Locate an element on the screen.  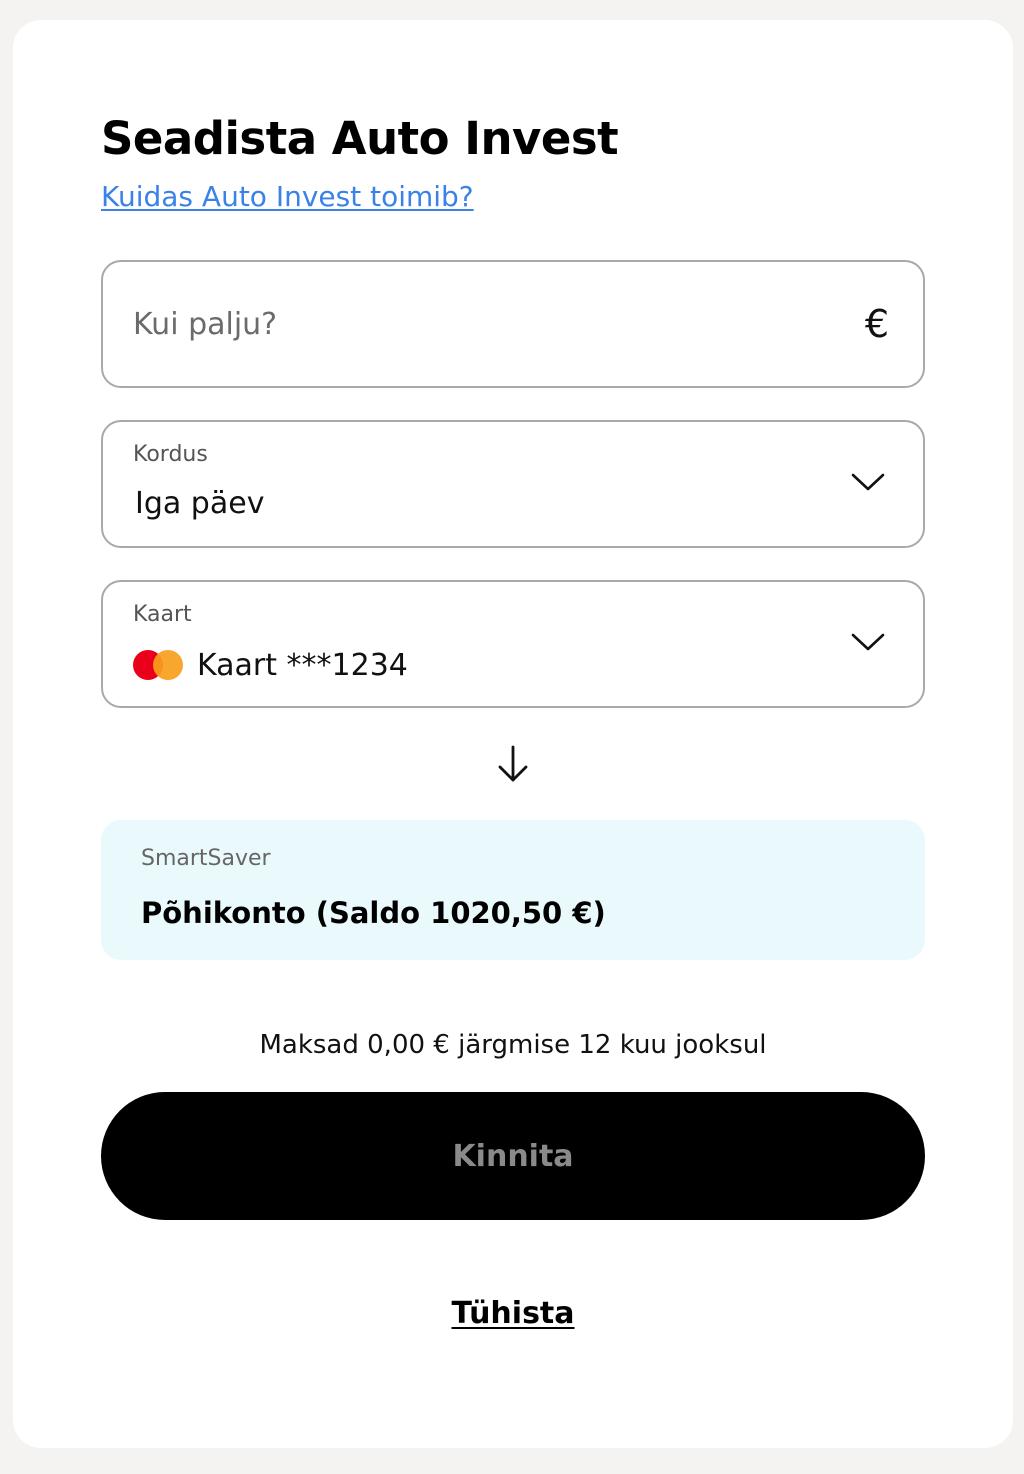
repeat-label: Kordus is located at coordinates (170, 454).